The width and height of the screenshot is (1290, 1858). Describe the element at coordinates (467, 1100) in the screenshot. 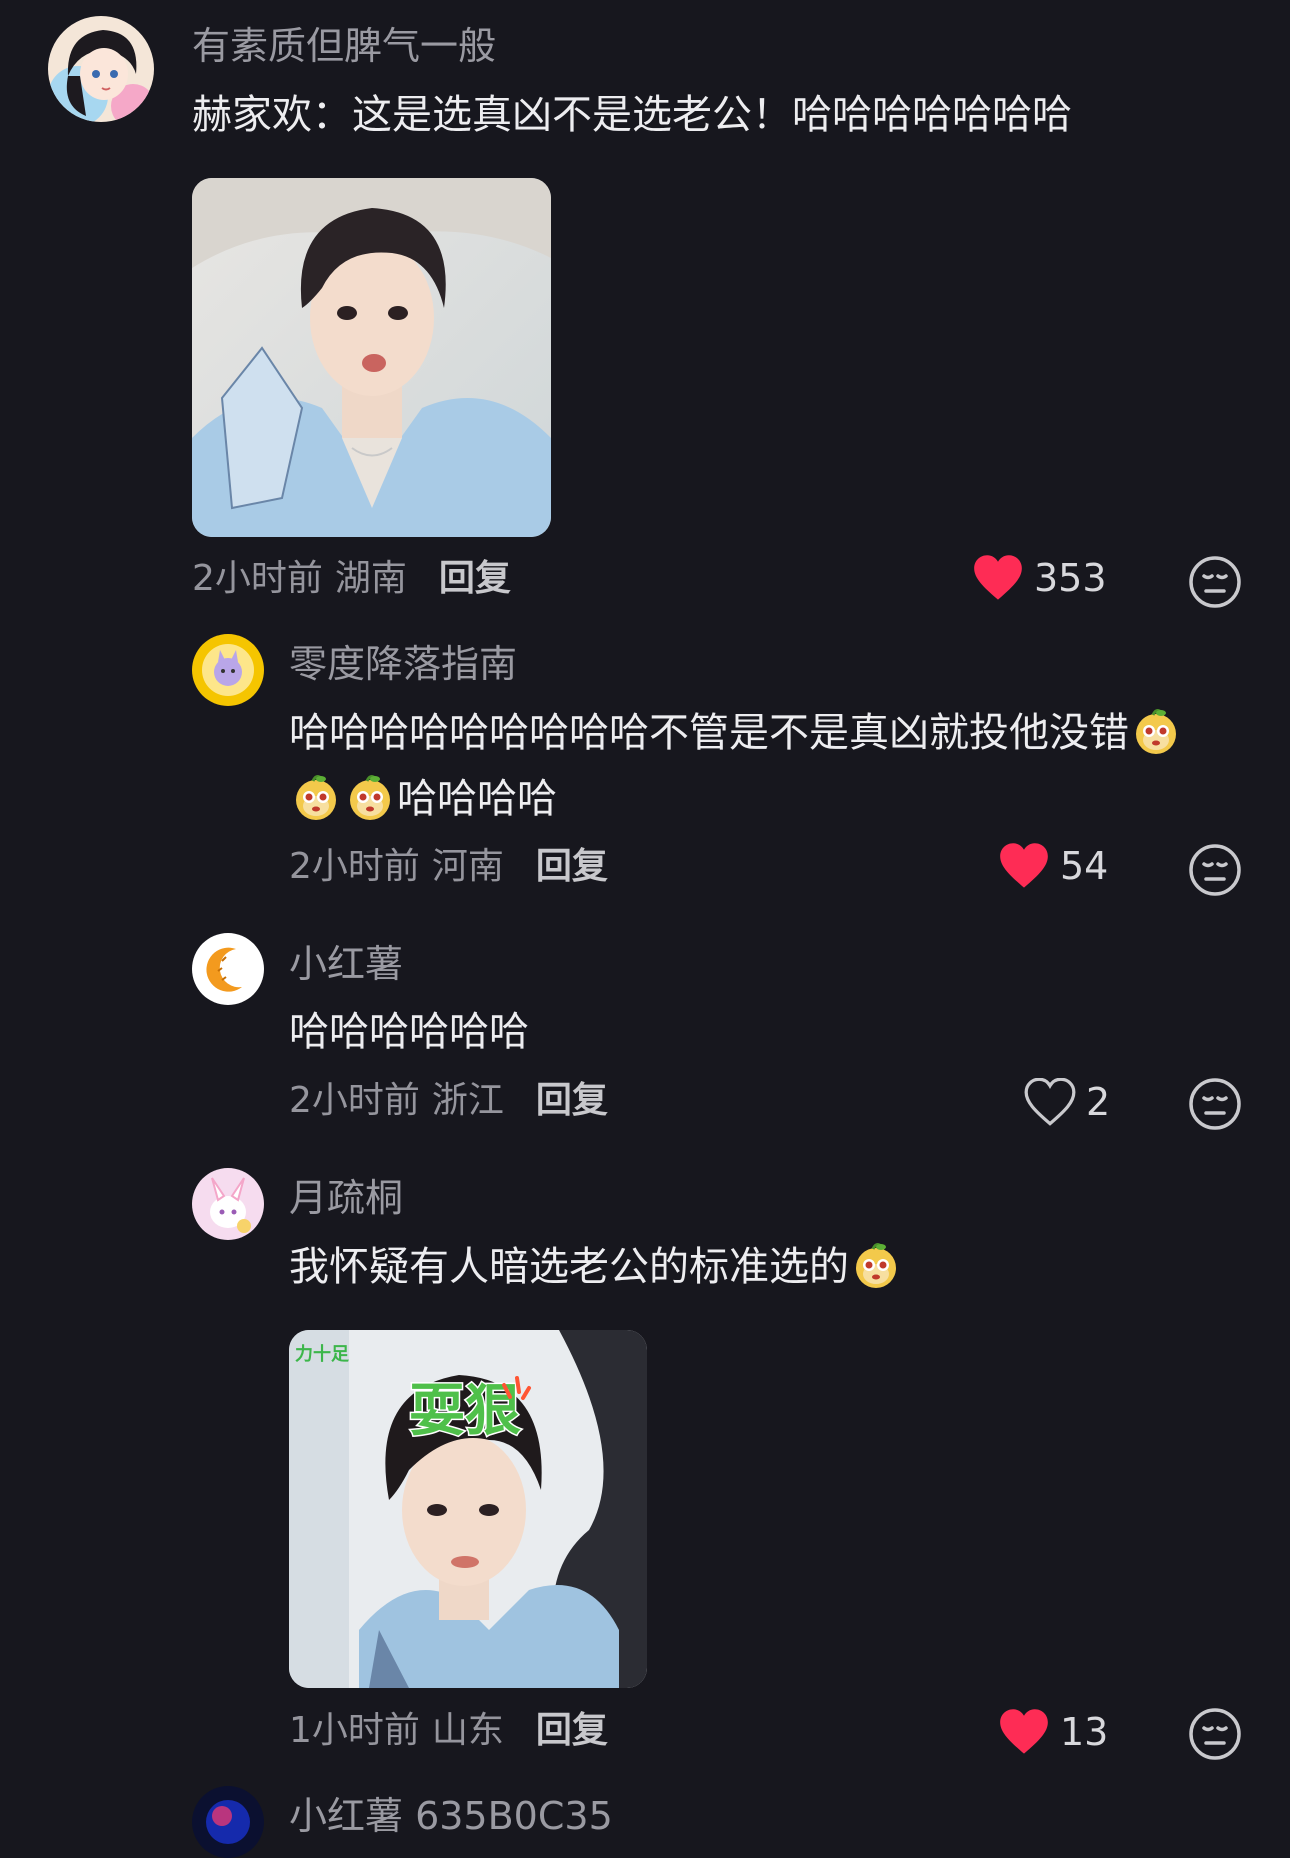

I see `comment-location: 浙江` at that location.